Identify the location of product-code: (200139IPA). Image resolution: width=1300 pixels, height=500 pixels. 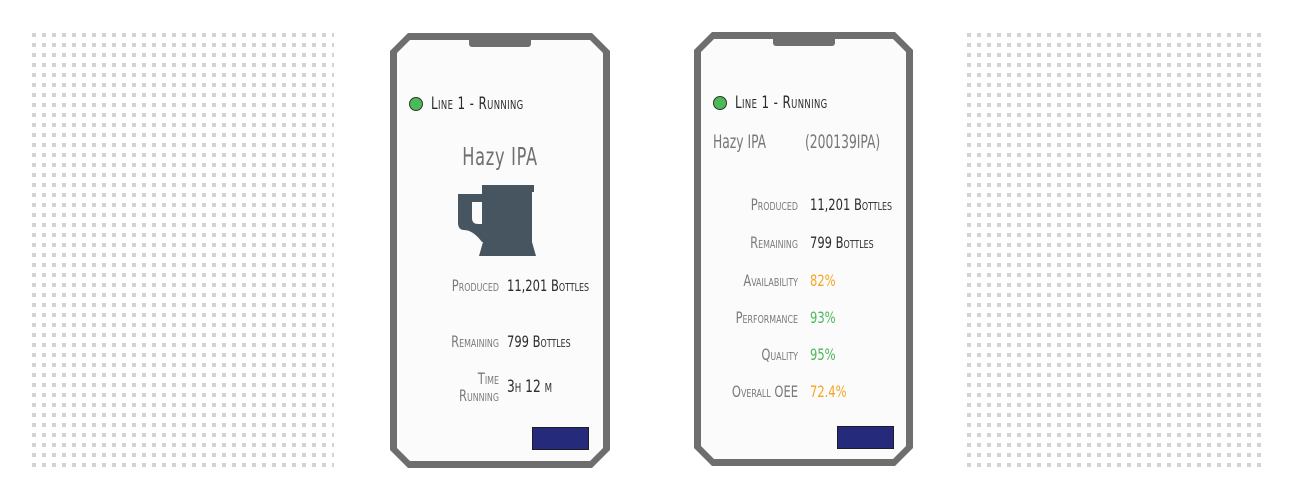
(843, 142).